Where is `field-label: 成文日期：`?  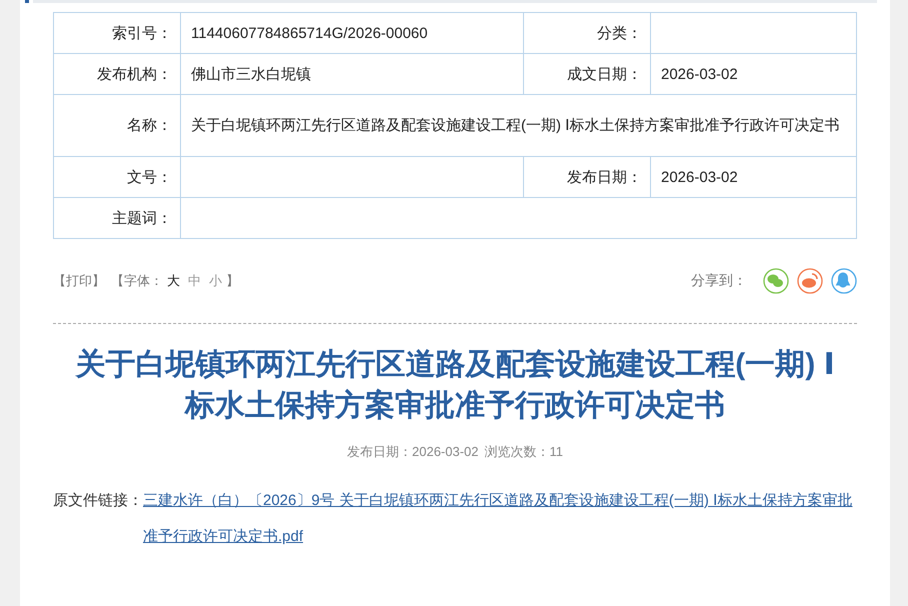 field-label: 成文日期： is located at coordinates (587, 74).